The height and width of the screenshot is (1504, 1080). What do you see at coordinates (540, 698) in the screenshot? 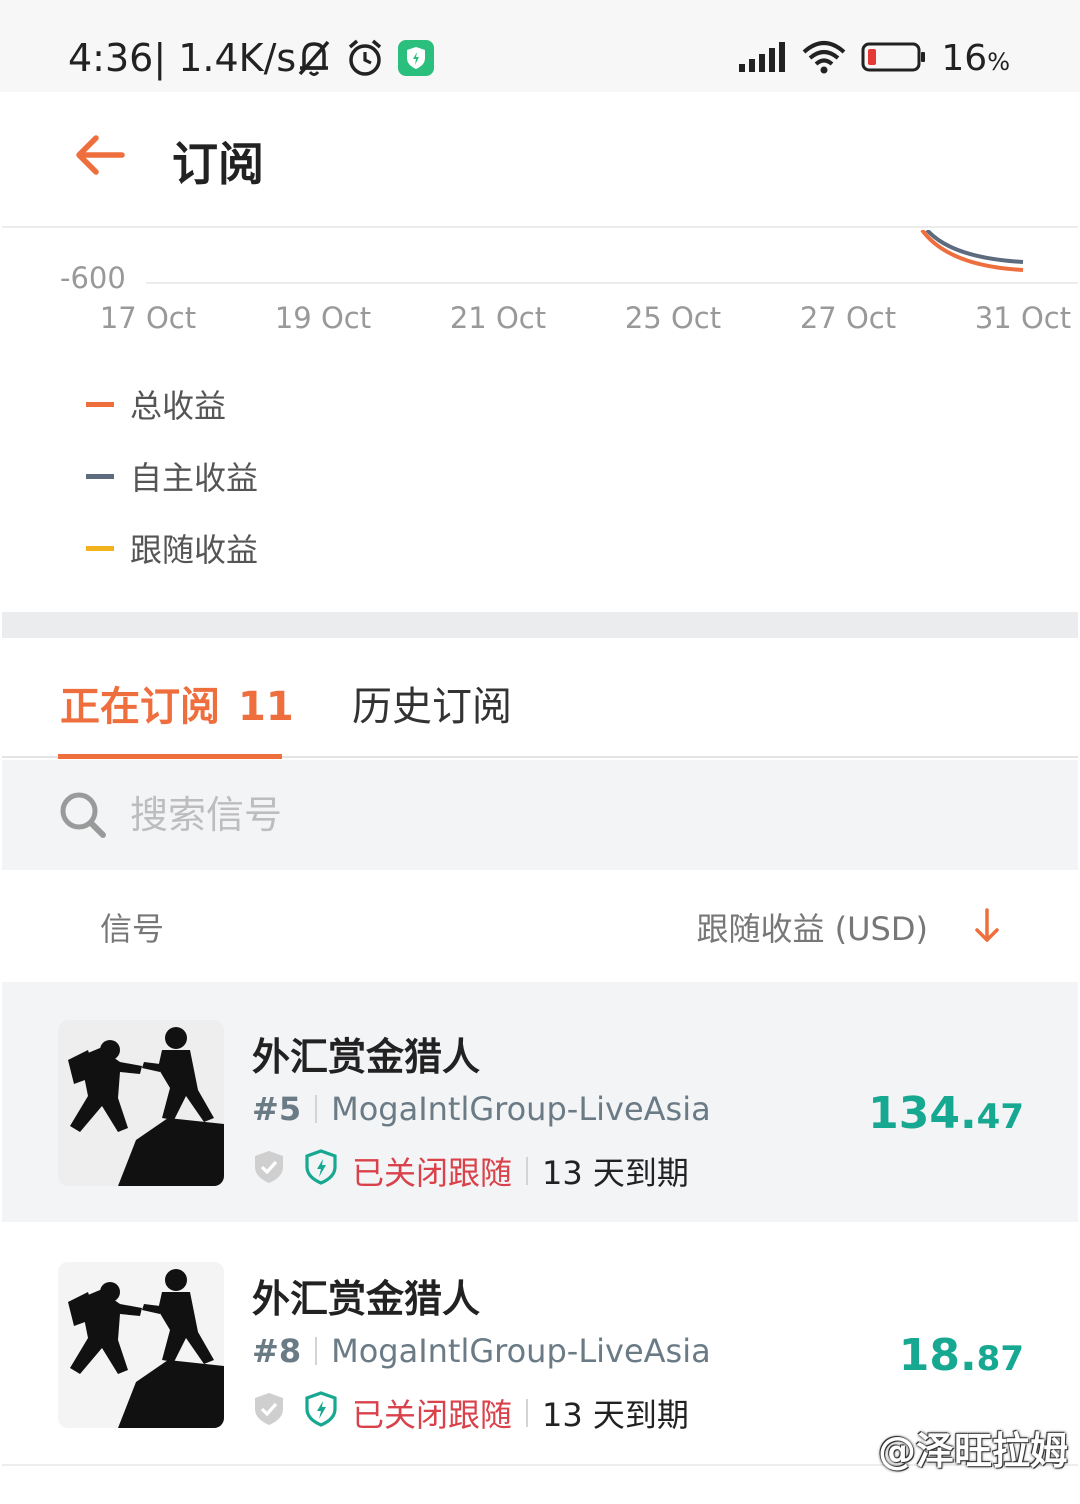
I see `subscription-tabs: 正在订阅 11 历史订阅` at bounding box center [540, 698].